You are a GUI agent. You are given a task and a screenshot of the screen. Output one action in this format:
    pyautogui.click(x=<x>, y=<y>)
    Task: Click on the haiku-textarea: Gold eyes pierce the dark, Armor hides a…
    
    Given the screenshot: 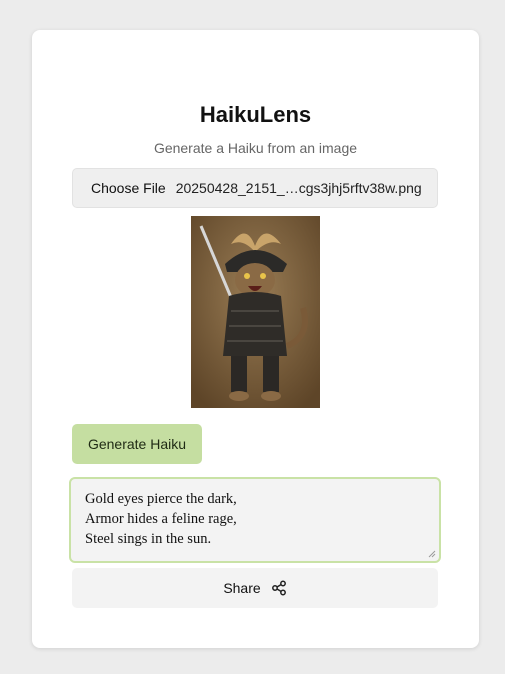 What is the action you would take?
    pyautogui.click(x=255, y=520)
    